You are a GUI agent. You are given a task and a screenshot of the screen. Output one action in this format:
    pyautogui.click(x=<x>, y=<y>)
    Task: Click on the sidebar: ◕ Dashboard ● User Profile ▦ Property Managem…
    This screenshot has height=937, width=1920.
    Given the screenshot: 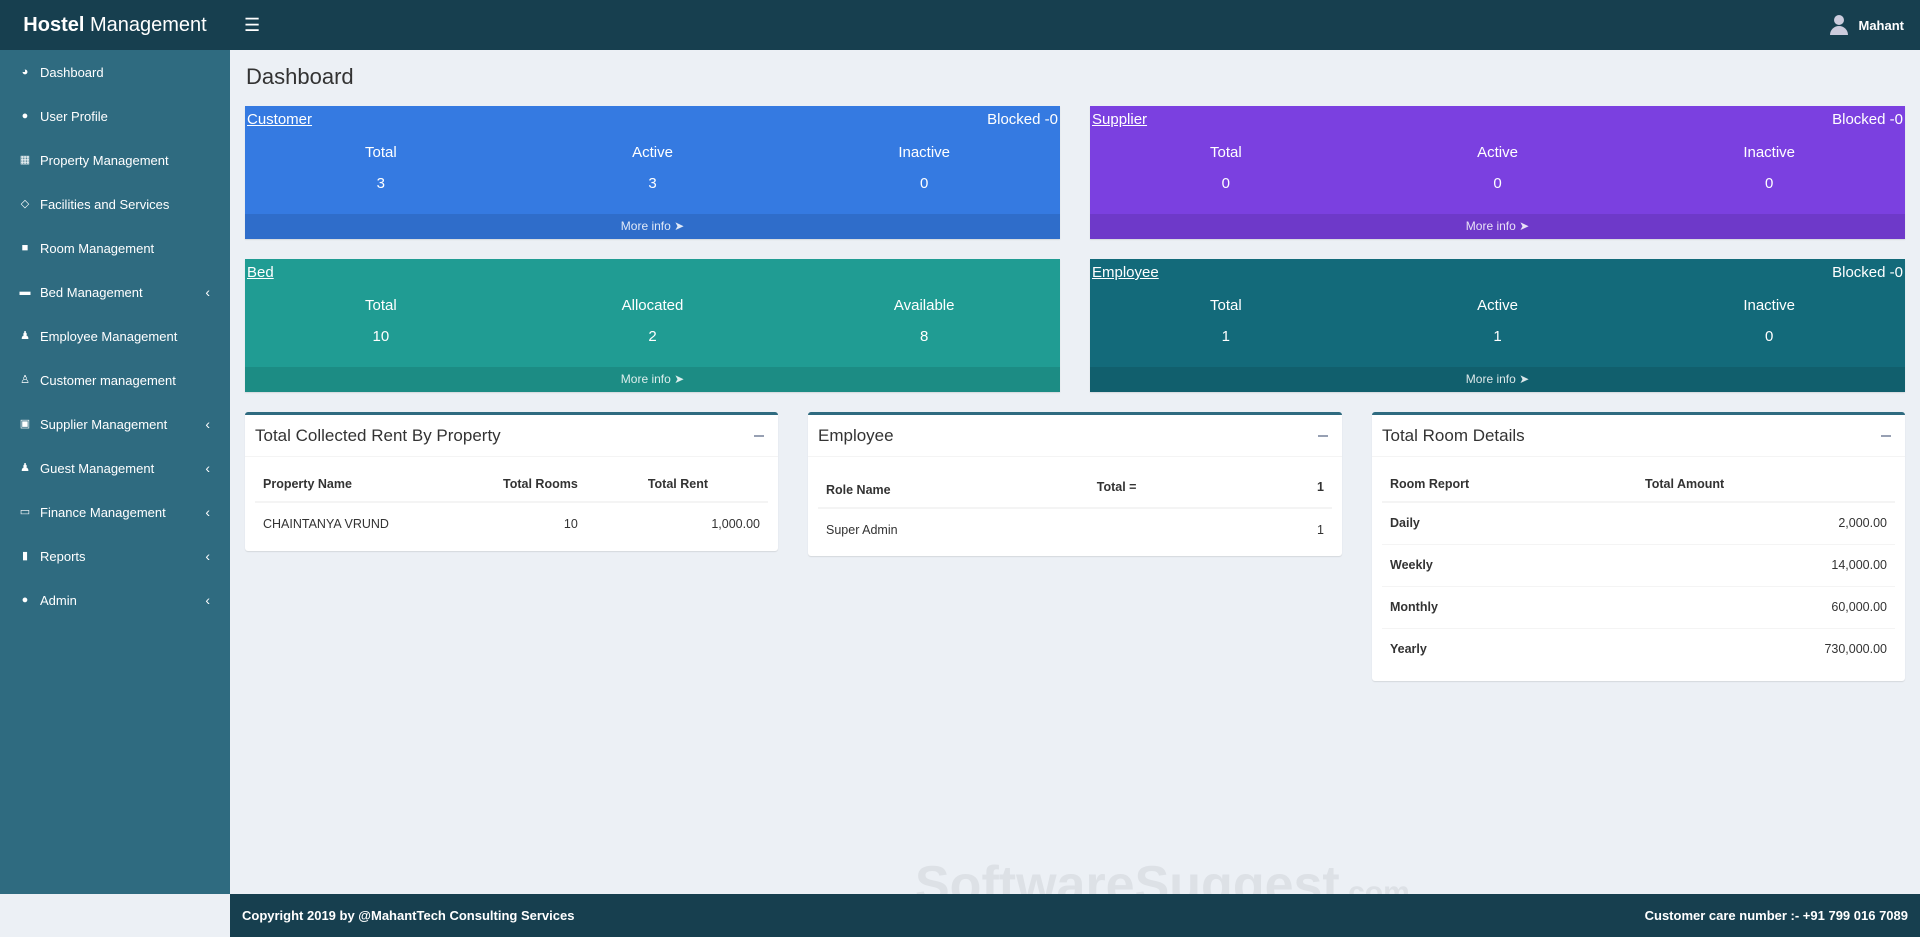 What is the action you would take?
    pyautogui.click(x=115, y=472)
    